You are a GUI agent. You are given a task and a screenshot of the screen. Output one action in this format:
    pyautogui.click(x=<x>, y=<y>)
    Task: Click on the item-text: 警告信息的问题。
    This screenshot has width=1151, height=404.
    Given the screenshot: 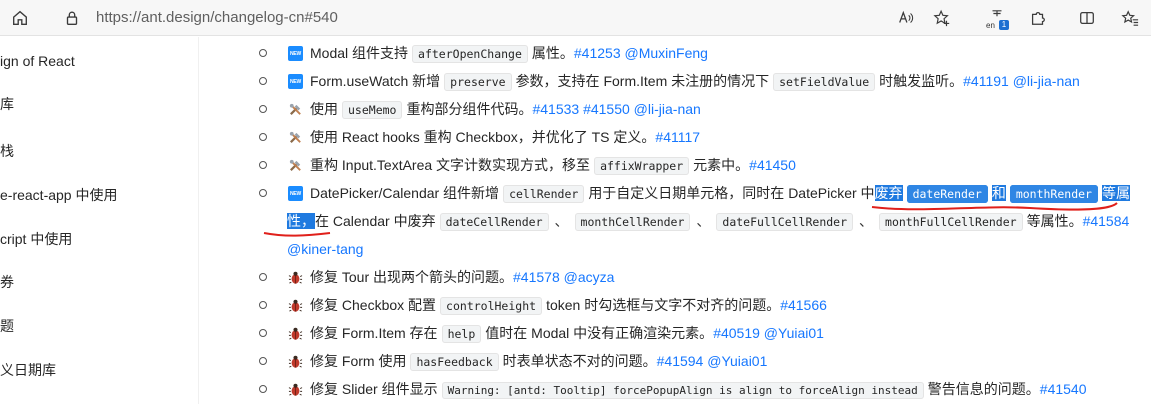 What is the action you would take?
    pyautogui.click(x=983, y=389)
    